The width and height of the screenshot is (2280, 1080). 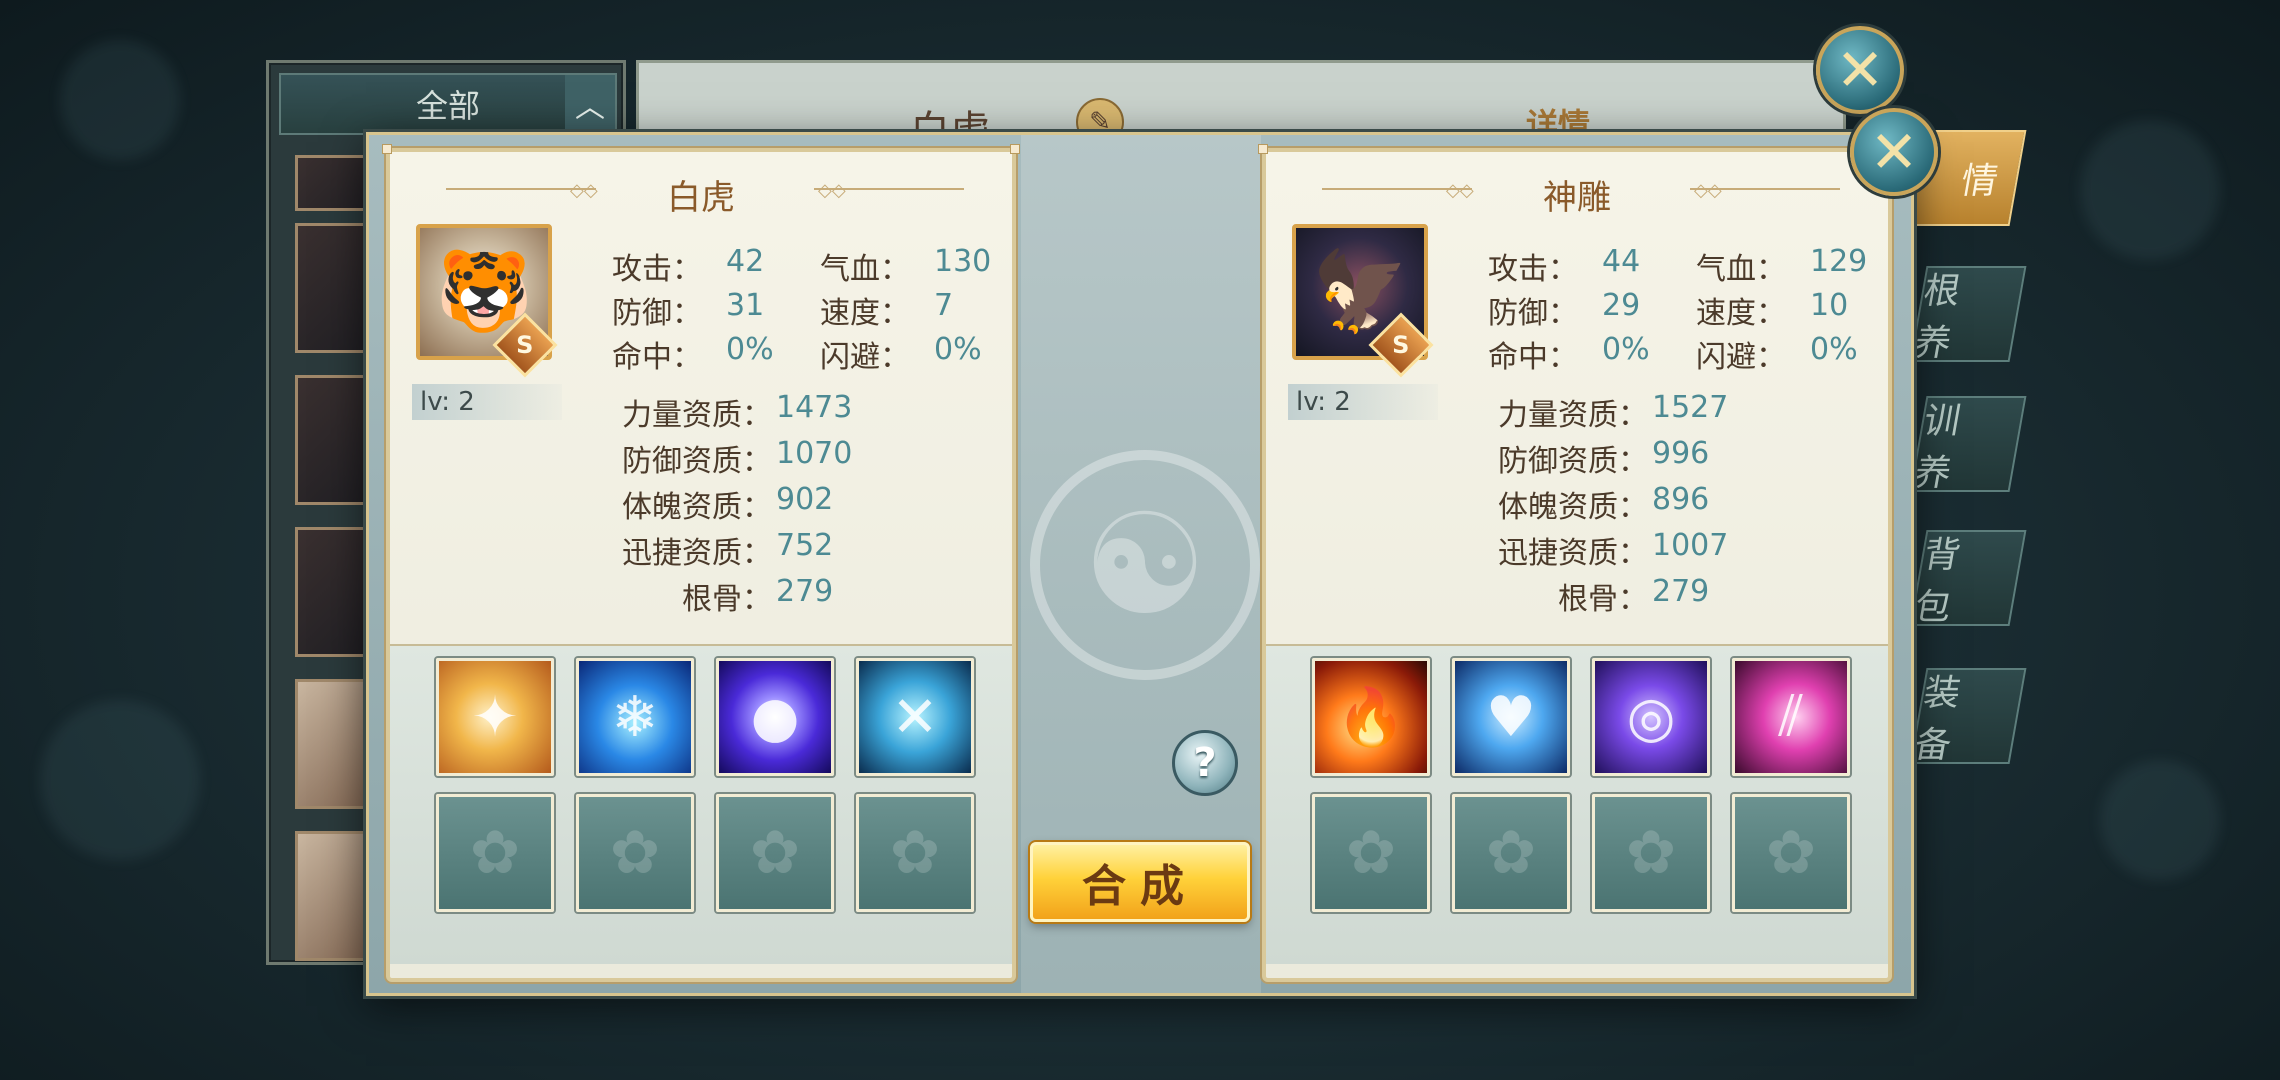 What do you see at coordinates (1621, 305) in the screenshot?
I see `stat-value-defense: 29` at bounding box center [1621, 305].